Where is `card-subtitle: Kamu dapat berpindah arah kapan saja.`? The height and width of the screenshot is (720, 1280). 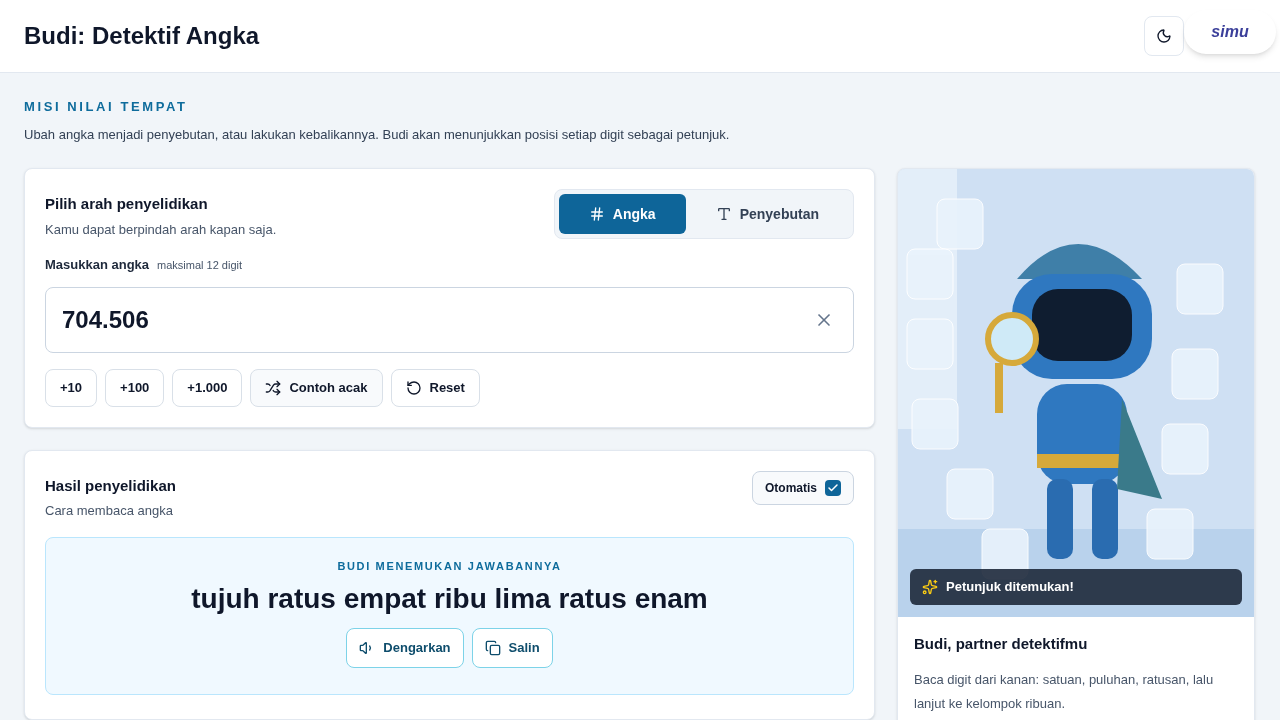
card-subtitle: Kamu dapat berpindah arah kapan saja. is located at coordinates (161, 229).